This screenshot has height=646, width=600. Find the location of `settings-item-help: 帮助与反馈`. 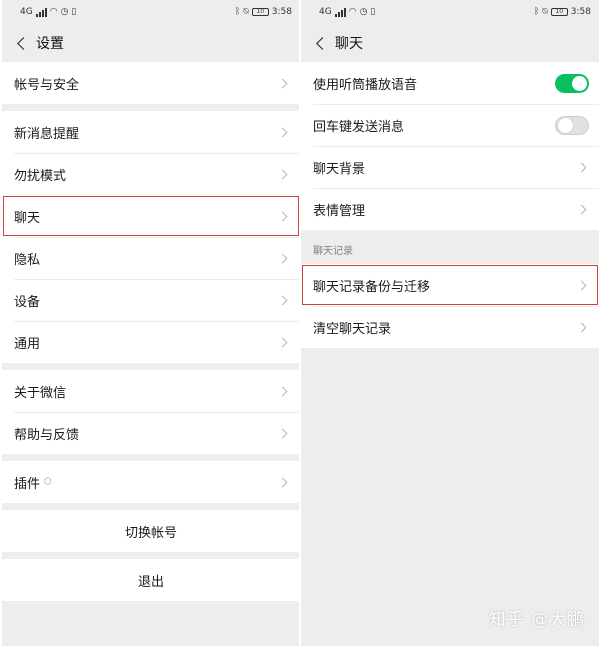

settings-item-help: 帮助与反馈 is located at coordinates (151, 433).